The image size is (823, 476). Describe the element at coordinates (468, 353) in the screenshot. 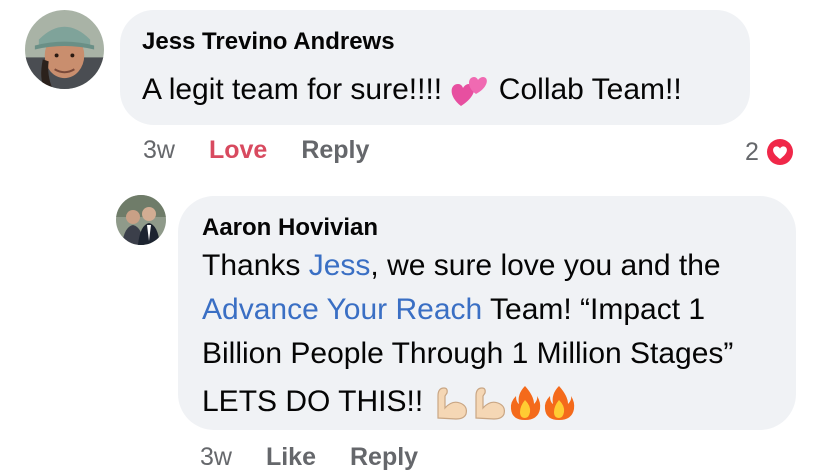

I see `comment-text-line: Billion People Through 1 Million Stages”` at that location.